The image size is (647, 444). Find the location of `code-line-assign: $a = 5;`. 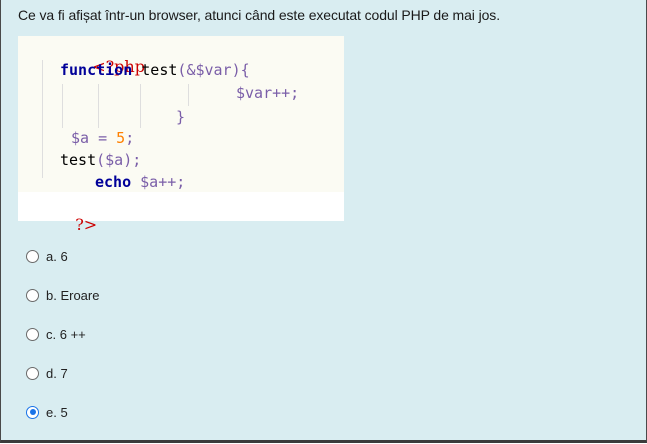

code-line-assign: $a = 5; is located at coordinates (102, 138).